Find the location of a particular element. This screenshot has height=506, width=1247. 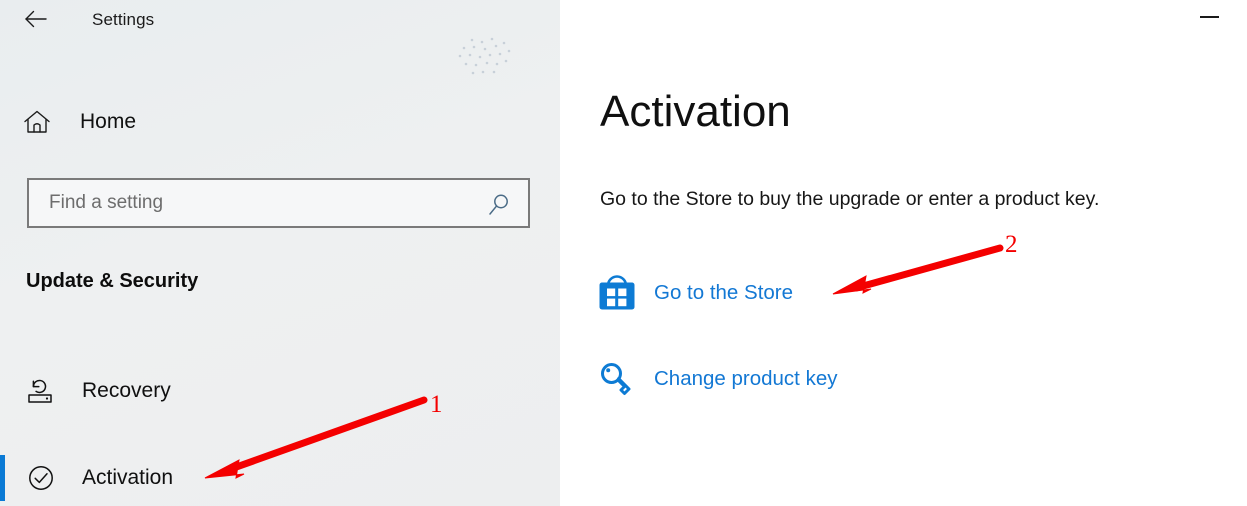

sidebar-item-home-label: Home is located at coordinates (108, 121).